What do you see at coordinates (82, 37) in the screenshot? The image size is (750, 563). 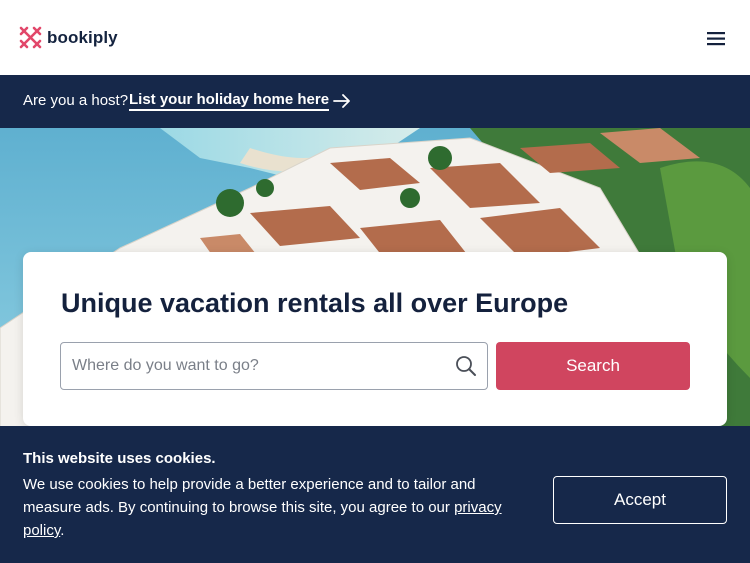 I see `brand-name: bookiply` at bounding box center [82, 37].